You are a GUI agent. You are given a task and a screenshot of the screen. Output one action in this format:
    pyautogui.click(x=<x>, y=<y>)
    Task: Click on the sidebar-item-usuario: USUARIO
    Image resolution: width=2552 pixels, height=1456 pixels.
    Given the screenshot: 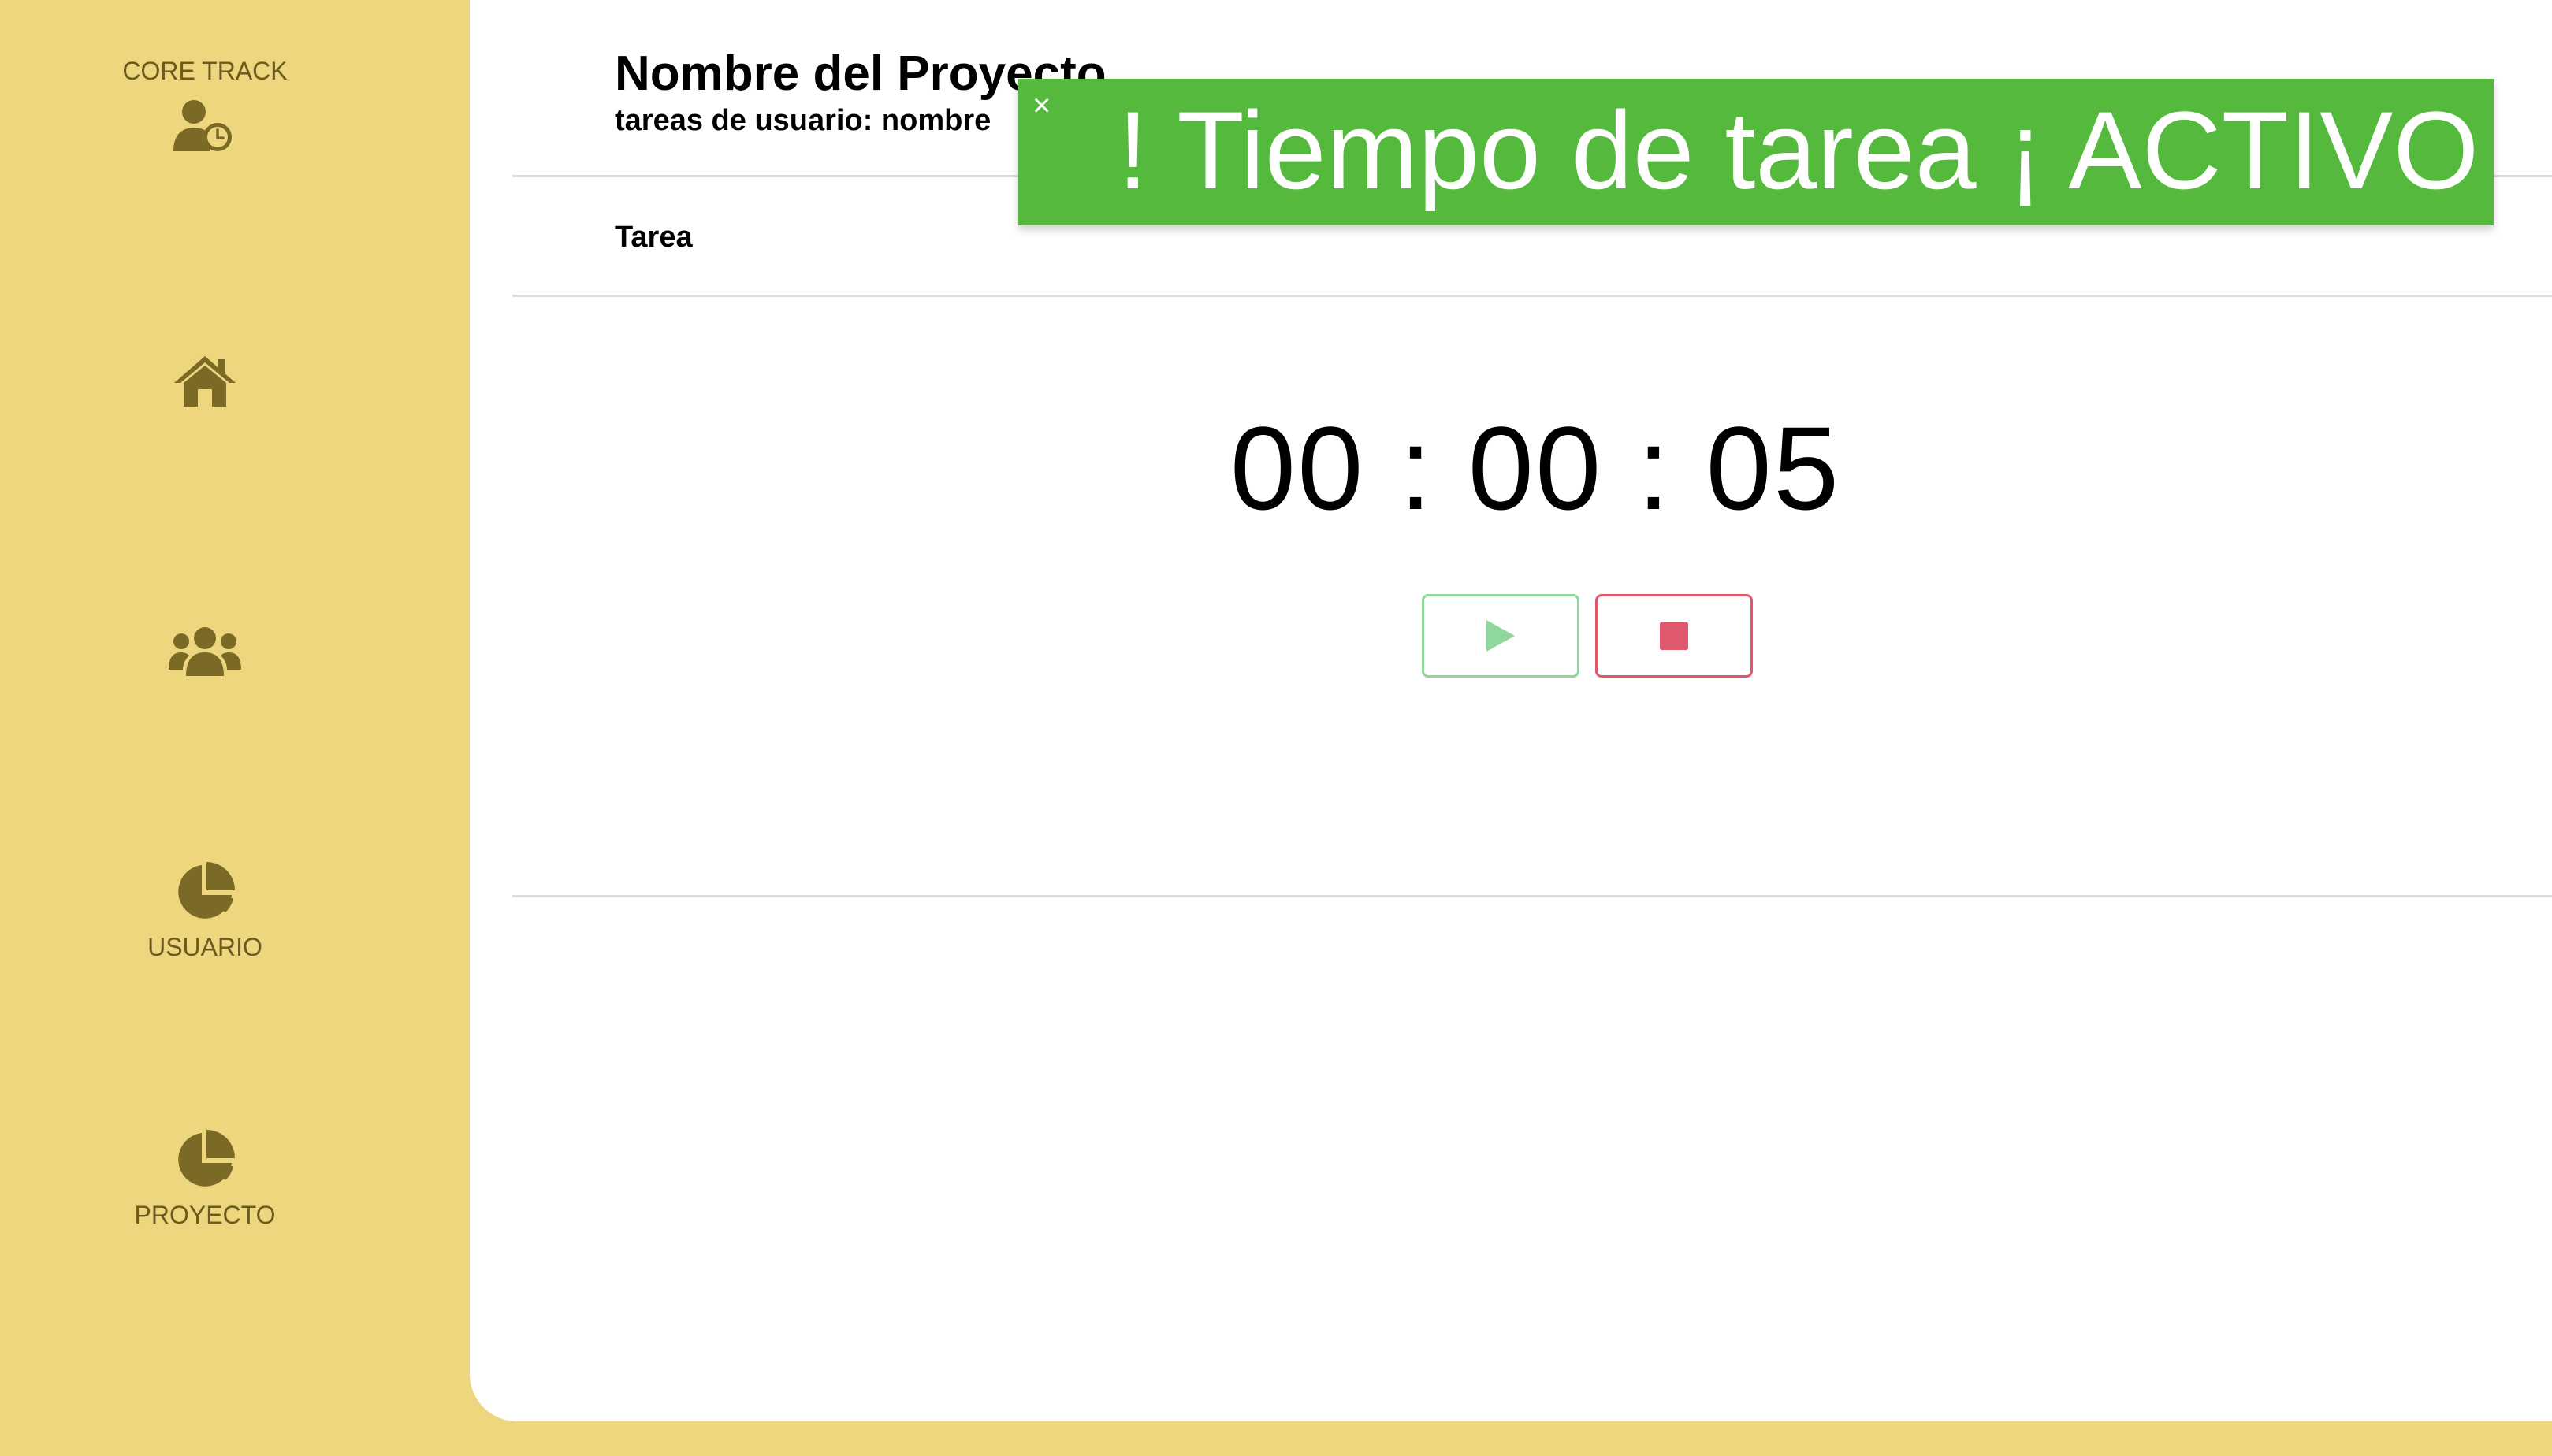 What is the action you would take?
    pyautogui.click(x=205, y=912)
    